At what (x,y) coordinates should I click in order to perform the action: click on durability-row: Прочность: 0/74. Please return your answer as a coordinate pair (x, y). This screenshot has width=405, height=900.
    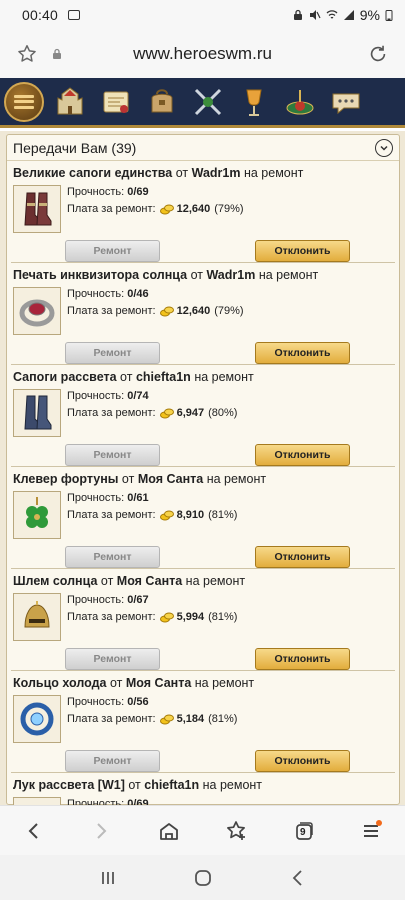
    Looking at the image, I should click on (108, 396).